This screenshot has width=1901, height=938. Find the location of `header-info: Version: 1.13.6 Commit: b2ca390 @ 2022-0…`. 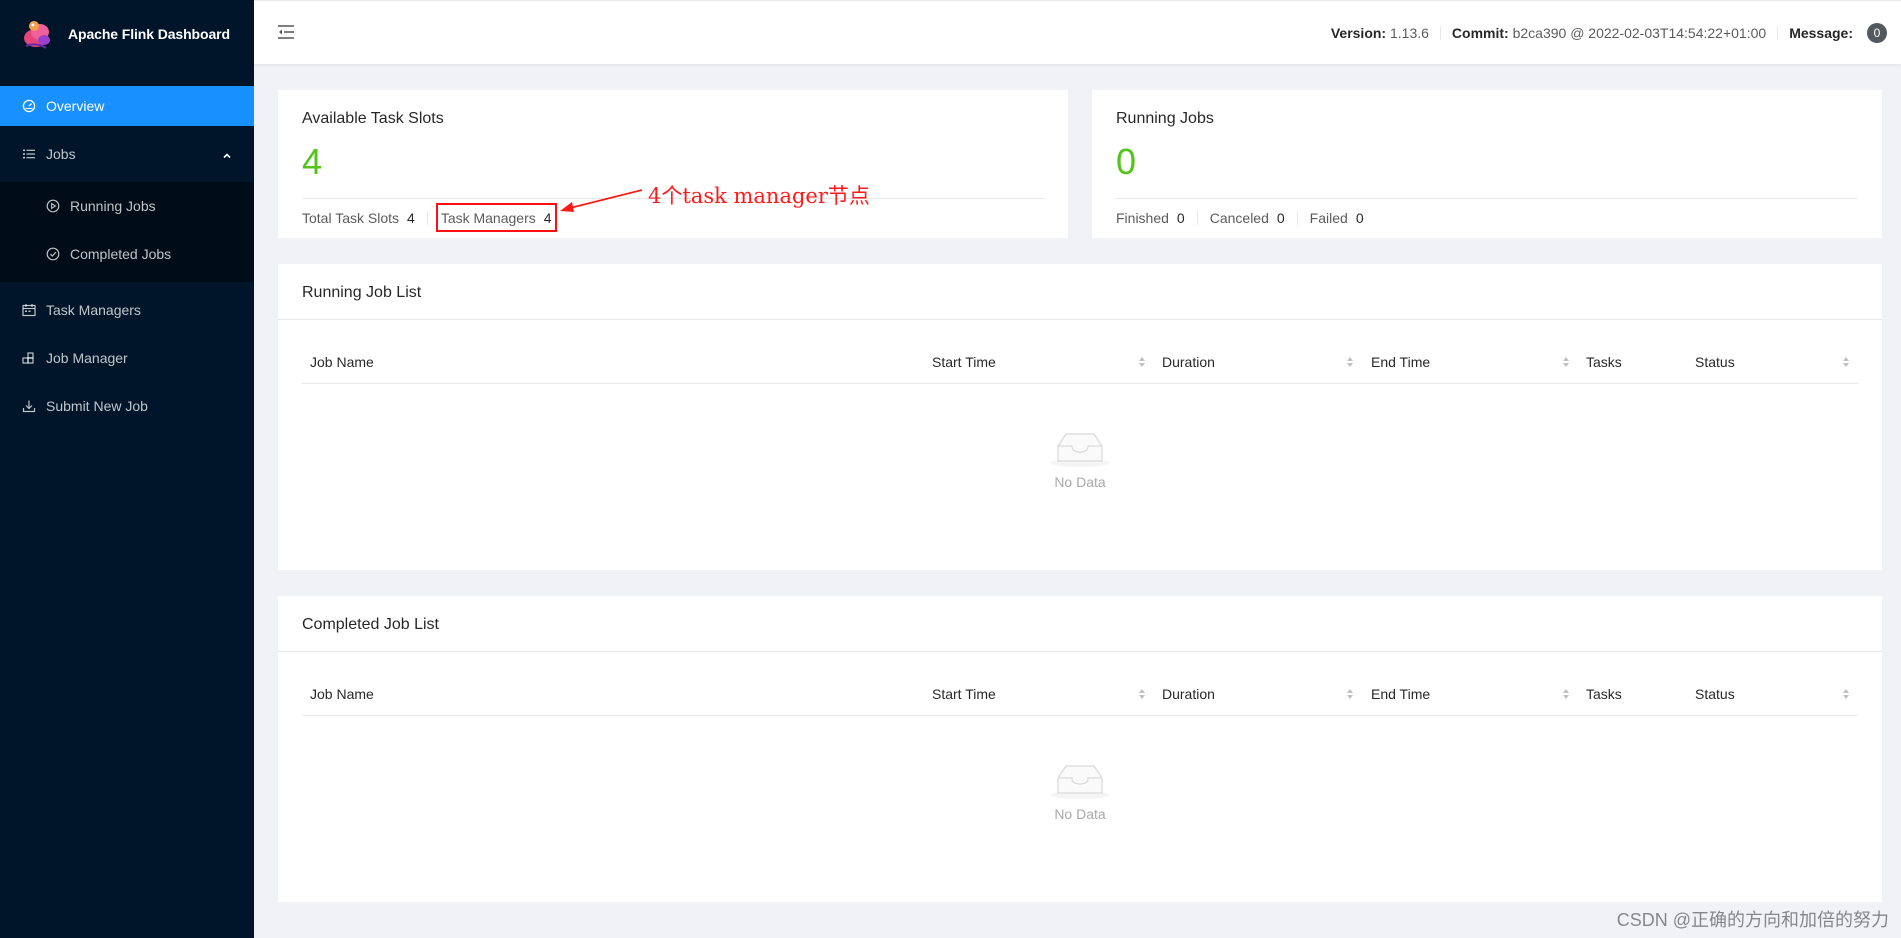

header-info: Version: 1.13.6 Commit: b2ca390 @ 2022-0… is located at coordinates (1610, 33).